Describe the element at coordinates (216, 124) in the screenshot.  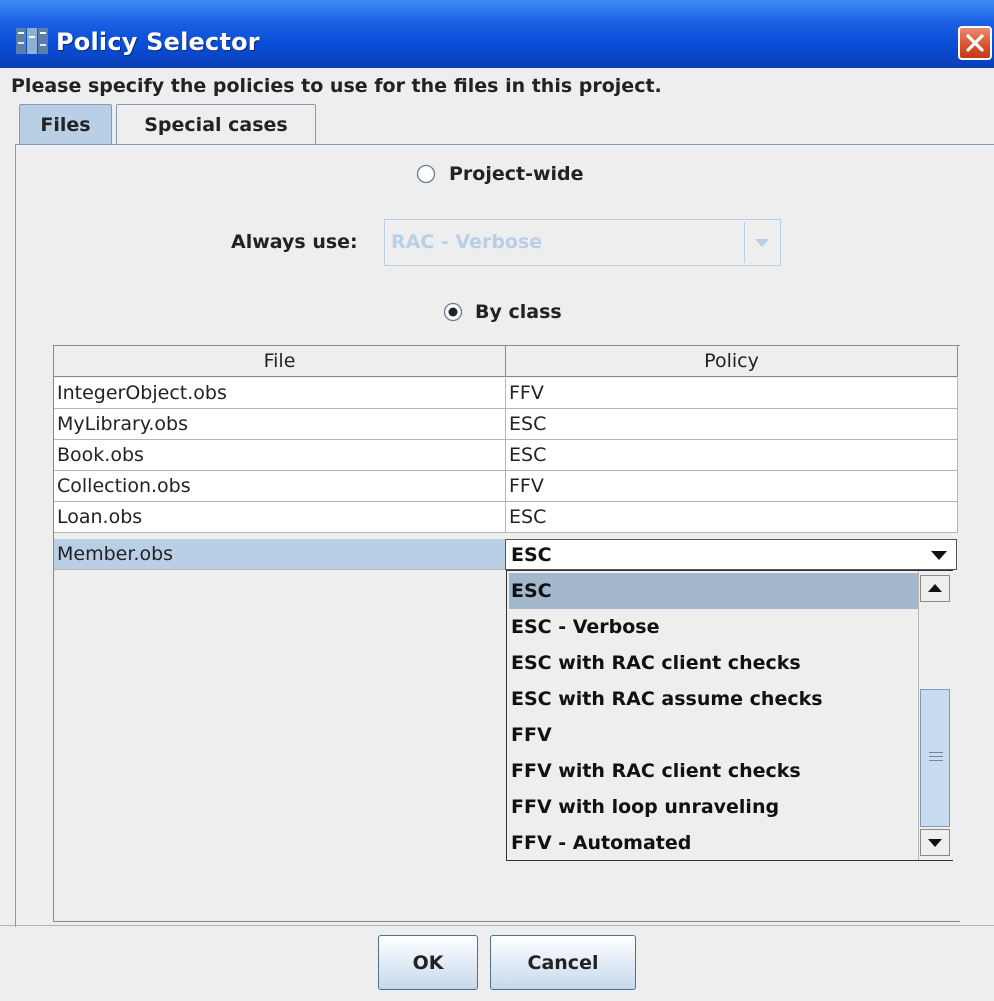
I see `tab-special-cases: Special cases` at that location.